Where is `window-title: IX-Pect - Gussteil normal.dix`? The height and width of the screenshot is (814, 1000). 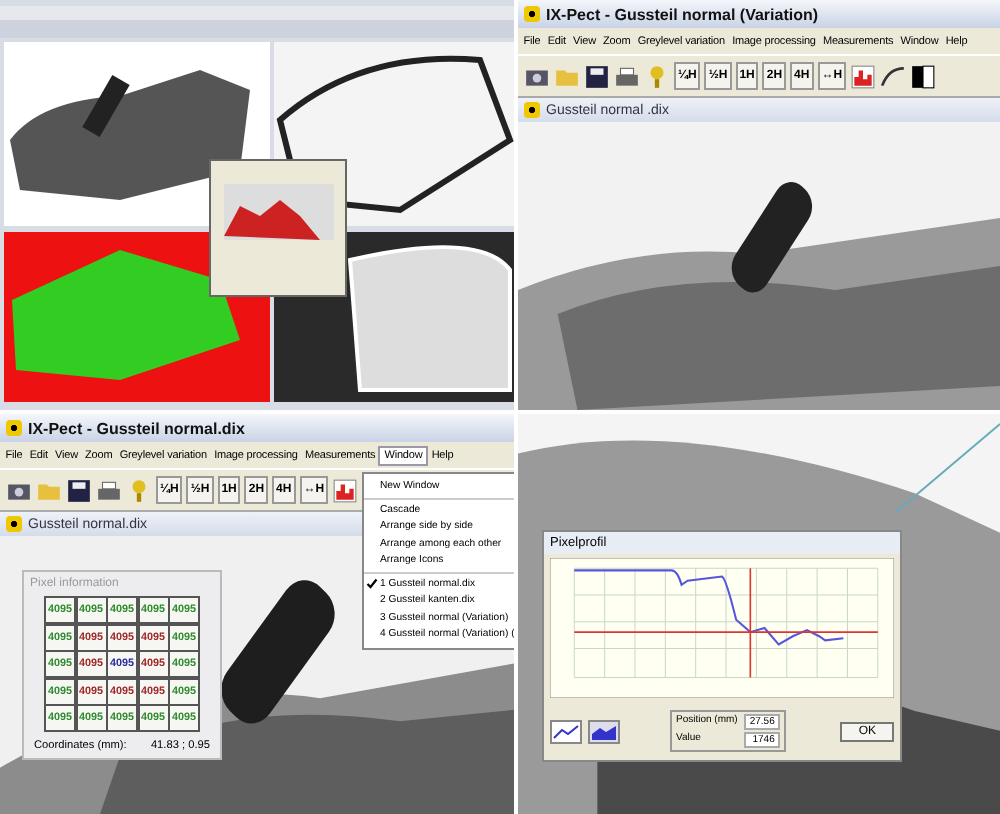
window-title: IX-Pect - Gussteil normal.dix is located at coordinates (257, 428).